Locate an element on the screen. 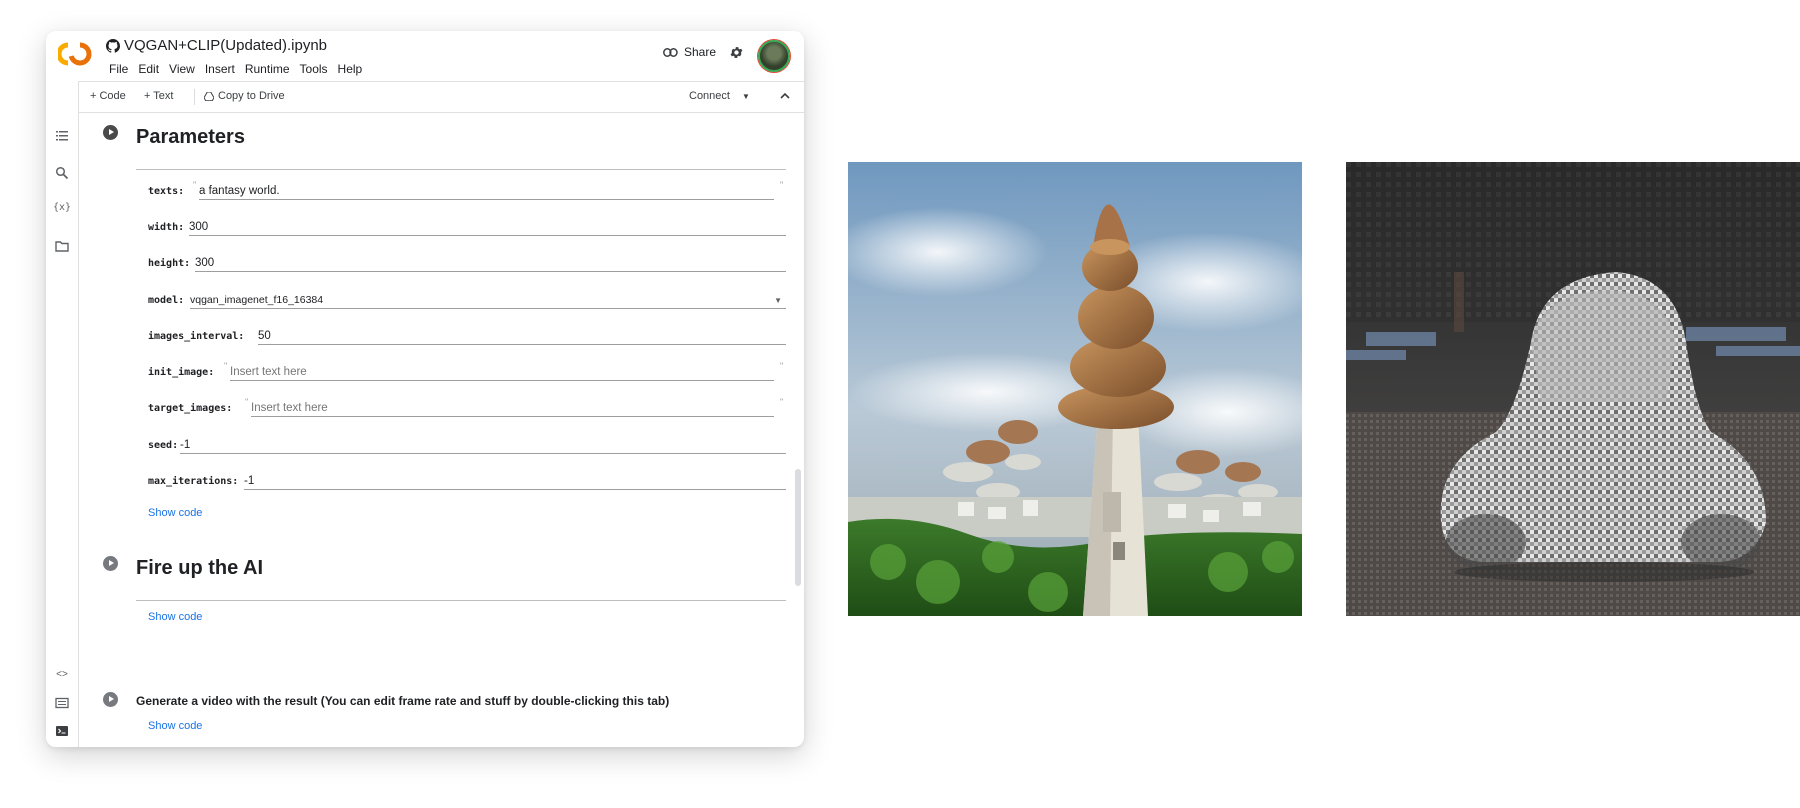 The height and width of the screenshot is (808, 1800). param-label-width: width: is located at coordinates (166, 227).